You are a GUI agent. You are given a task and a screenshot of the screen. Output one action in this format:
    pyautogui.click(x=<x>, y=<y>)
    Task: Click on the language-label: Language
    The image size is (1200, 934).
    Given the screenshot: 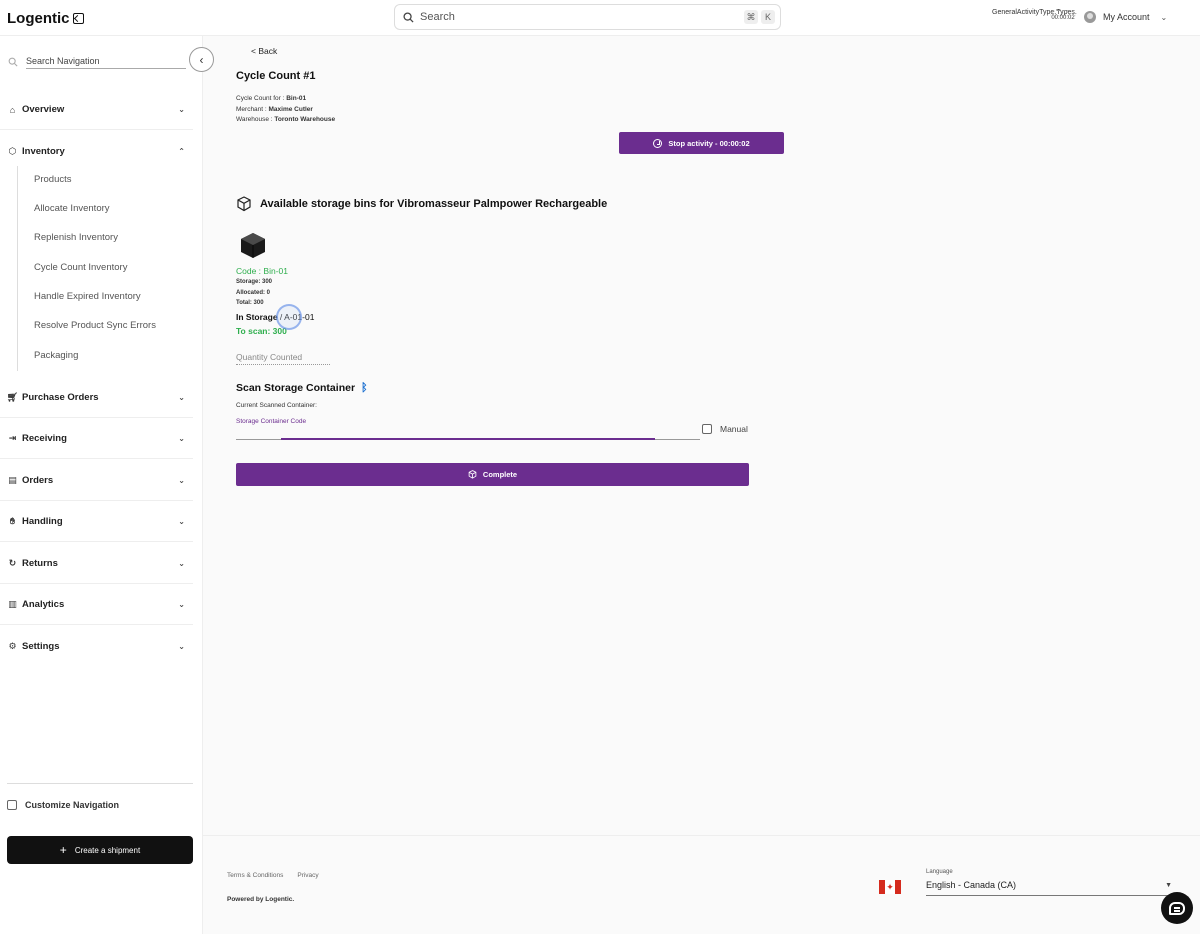 What is the action you would take?
    pyautogui.click(x=939, y=872)
    